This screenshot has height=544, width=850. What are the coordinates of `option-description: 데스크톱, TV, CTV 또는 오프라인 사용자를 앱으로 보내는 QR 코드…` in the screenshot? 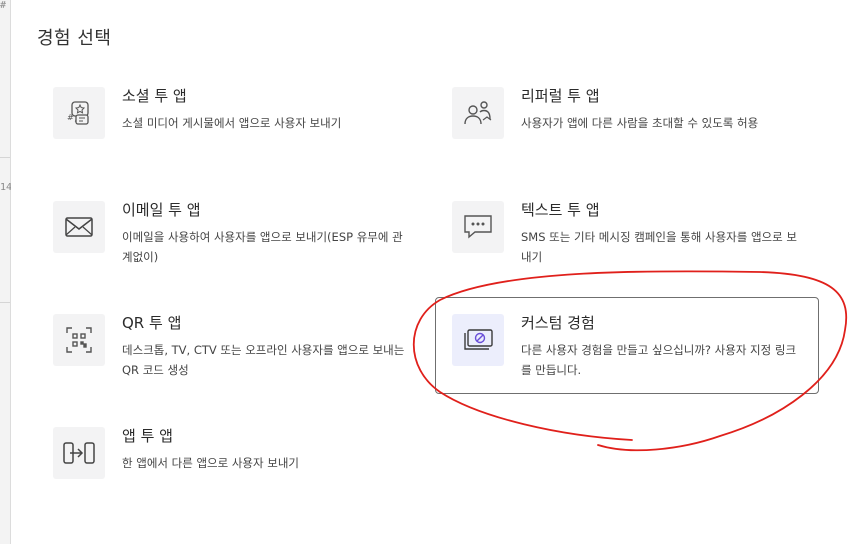 It's located at (263, 360).